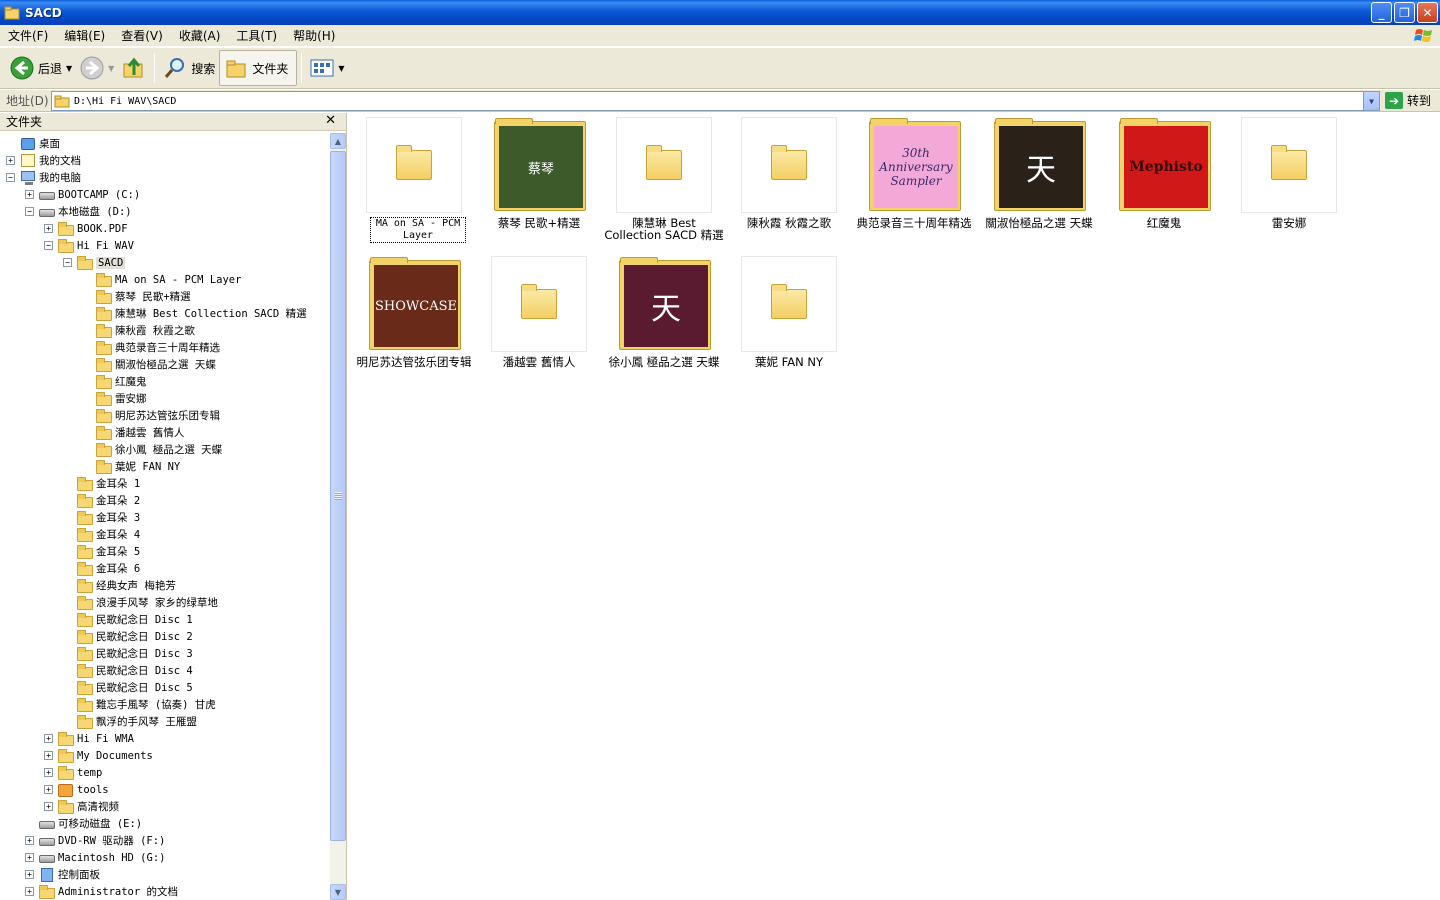 The image size is (1440, 900). What do you see at coordinates (101, 551) in the screenshot?
I see `tree-item: 金耳朵 5` at bounding box center [101, 551].